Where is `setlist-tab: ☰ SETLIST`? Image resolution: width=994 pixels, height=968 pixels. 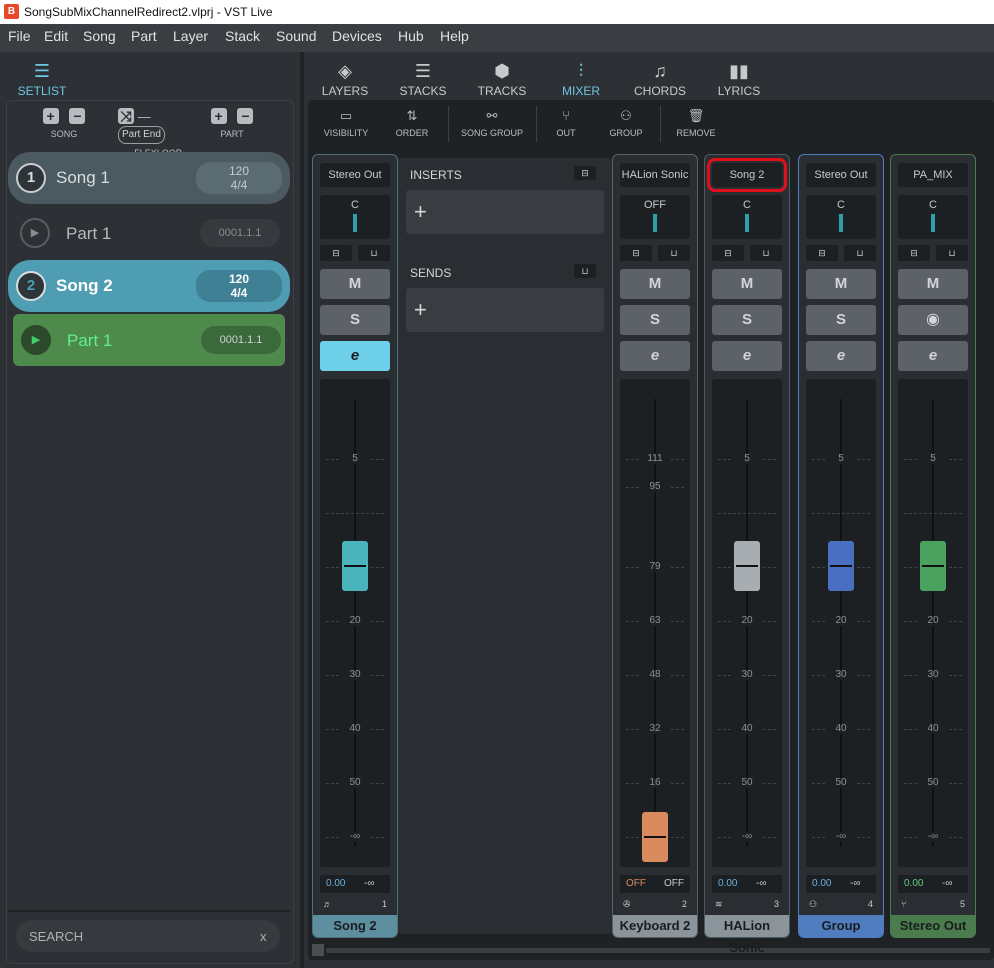
setlist-tab: ☰ SETLIST is located at coordinates (42, 79).